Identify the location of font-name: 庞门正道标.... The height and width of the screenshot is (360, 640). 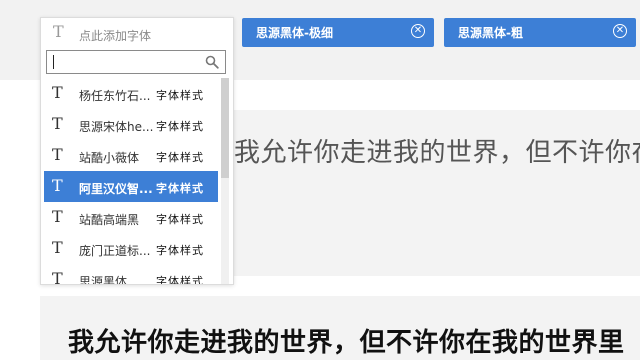
(115, 251).